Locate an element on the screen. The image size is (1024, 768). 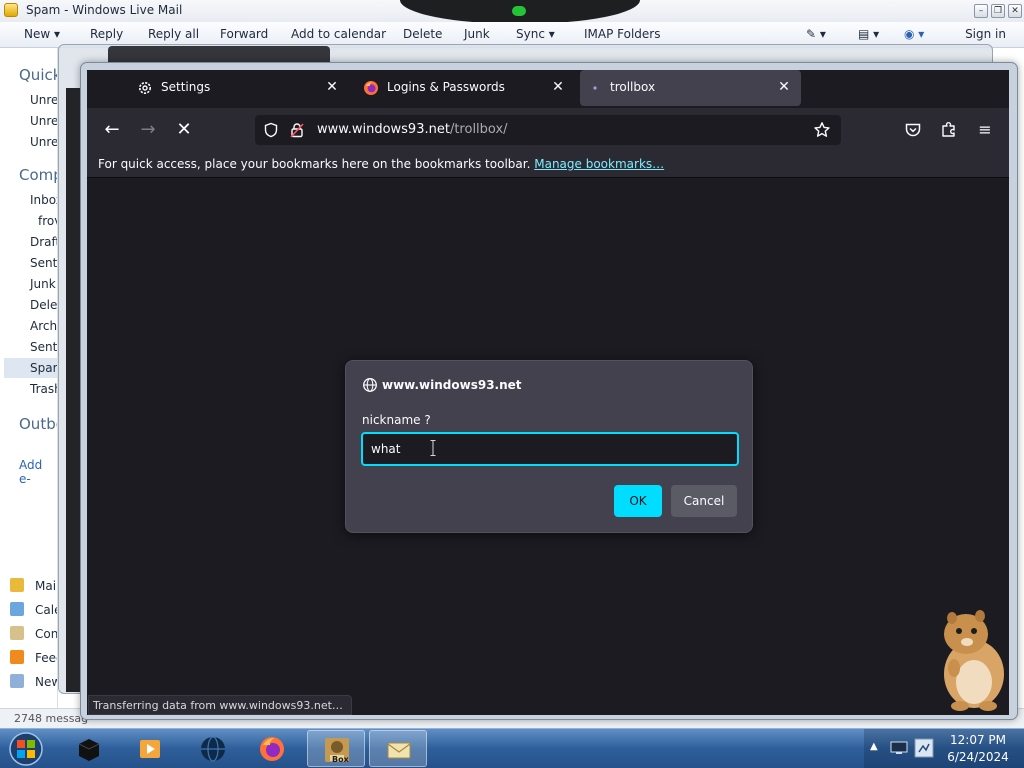
firefox-nav-bar: ← → ✕ www.windows93.net/trollbox/ ≡ is located at coordinates (548, 130).